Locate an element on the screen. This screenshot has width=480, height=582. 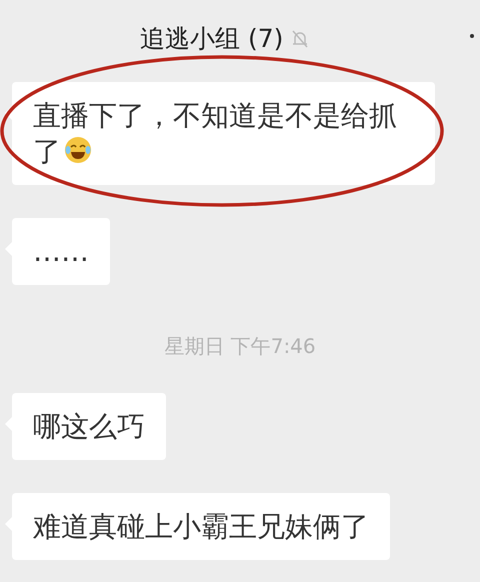
message-text: 哪这么巧 is located at coordinates (89, 426).